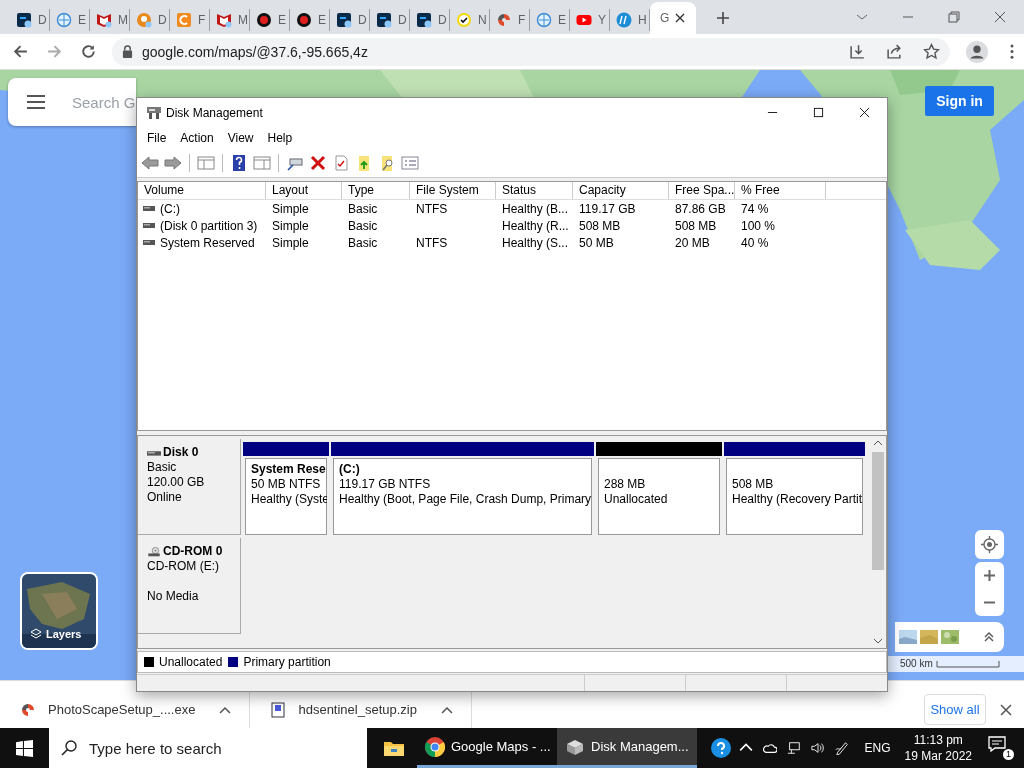  I want to click on cloud-icon, so click(769, 748).